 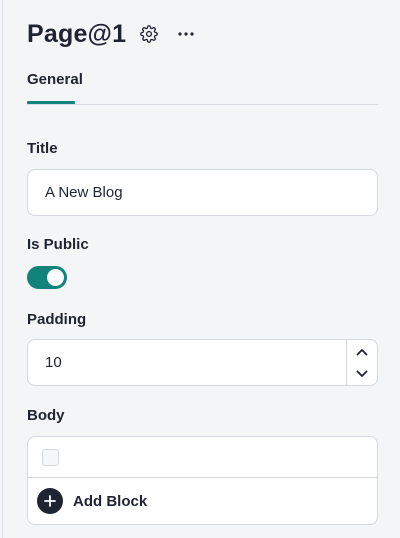 What do you see at coordinates (46, 415) in the screenshot?
I see `body-label: Body` at bounding box center [46, 415].